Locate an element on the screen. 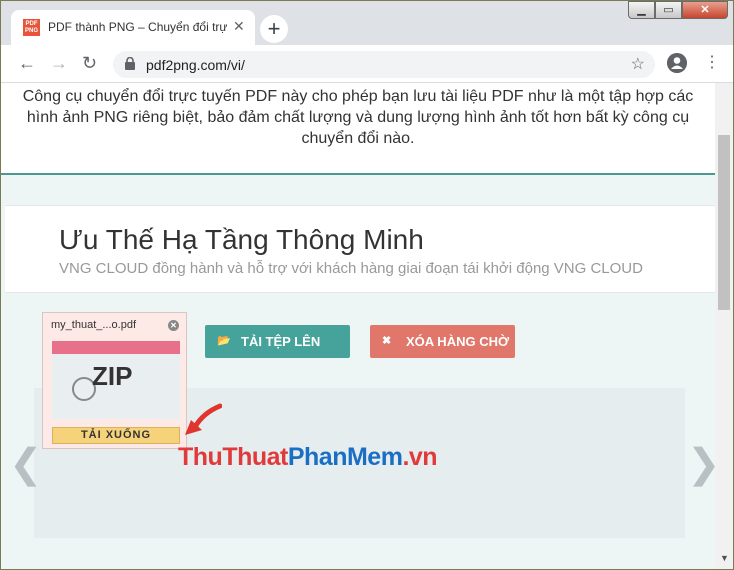 The height and width of the screenshot is (570, 734). forward-arrow-icon: → is located at coordinates (59, 63).